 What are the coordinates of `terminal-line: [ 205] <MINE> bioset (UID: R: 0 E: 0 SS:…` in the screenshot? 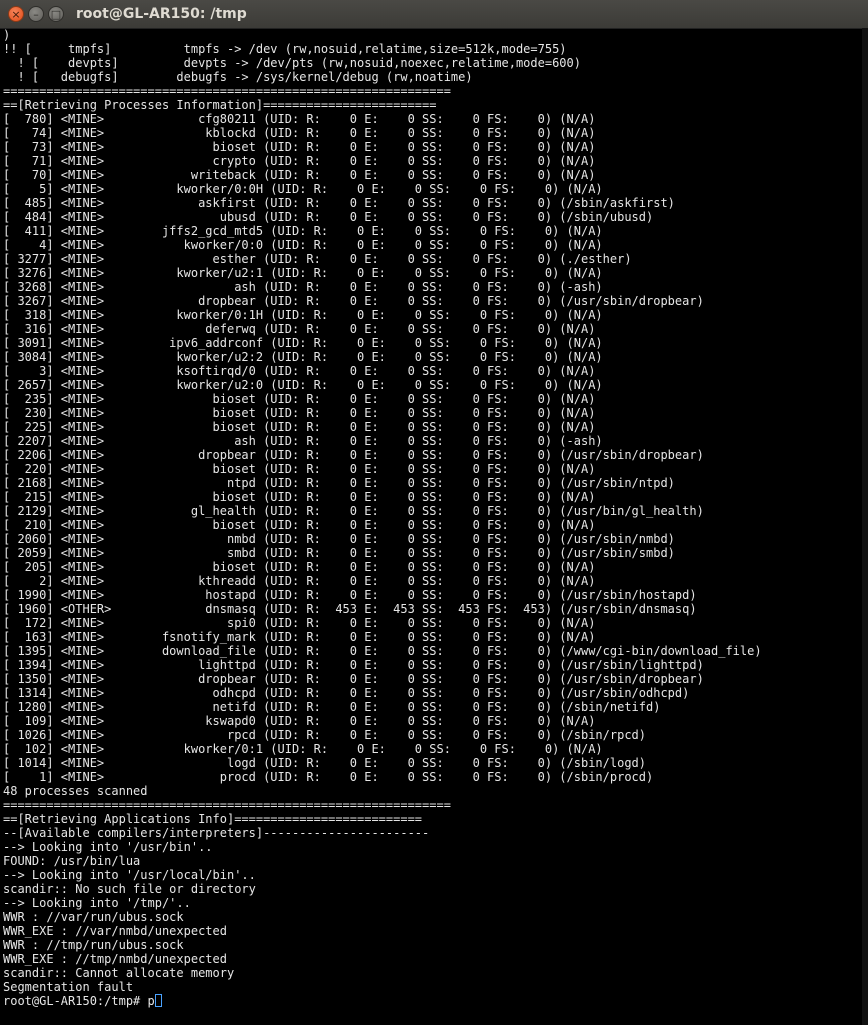 It's located at (299, 567).